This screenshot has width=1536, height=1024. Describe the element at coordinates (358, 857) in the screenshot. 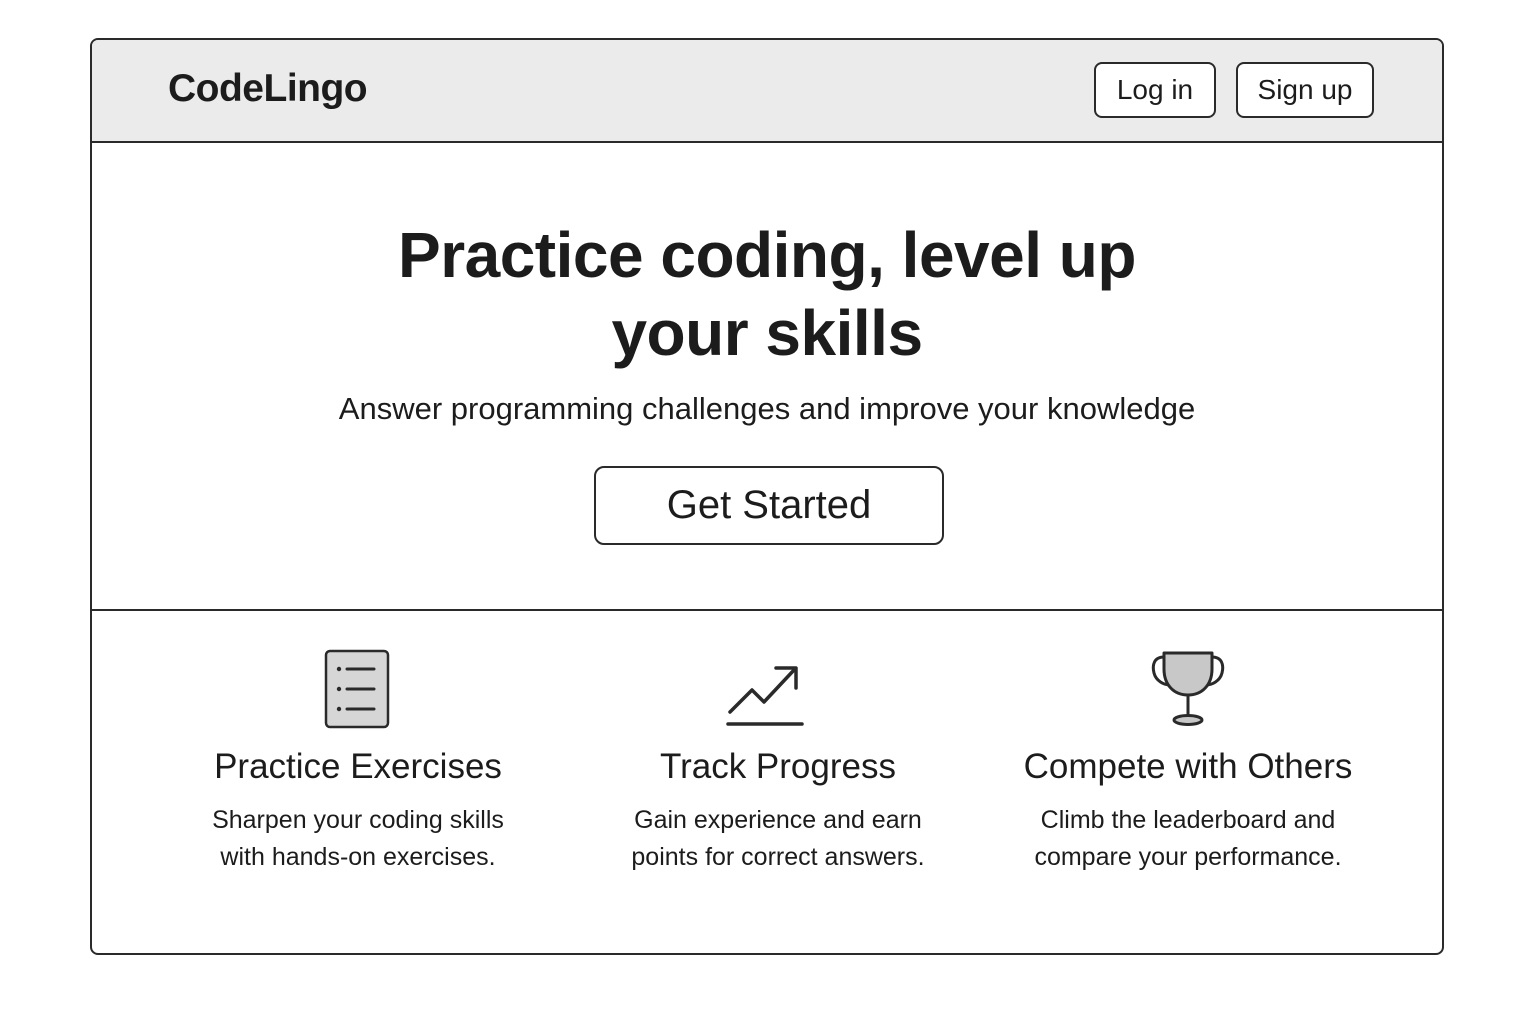

I see `feature-description-line-2: with hands-on exercises.` at that location.